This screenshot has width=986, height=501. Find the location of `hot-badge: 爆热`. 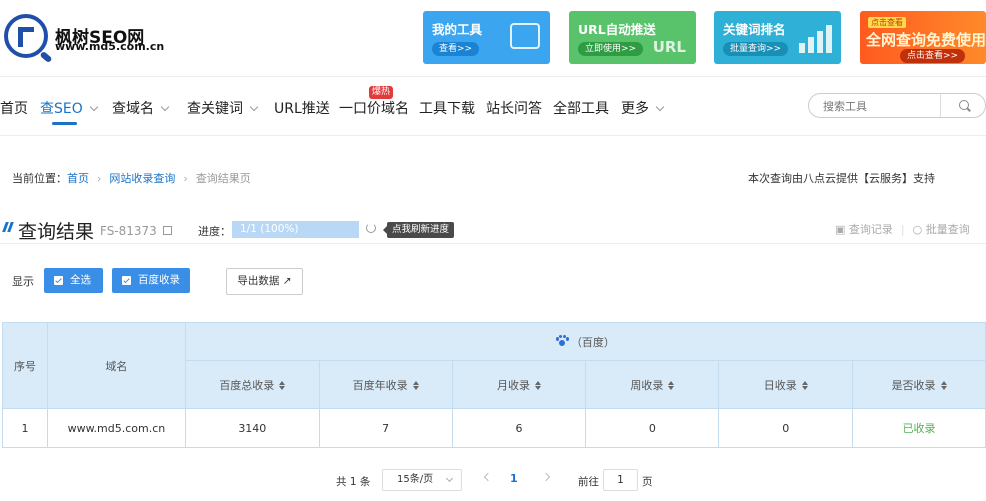

hot-badge: 爆热 is located at coordinates (381, 92).